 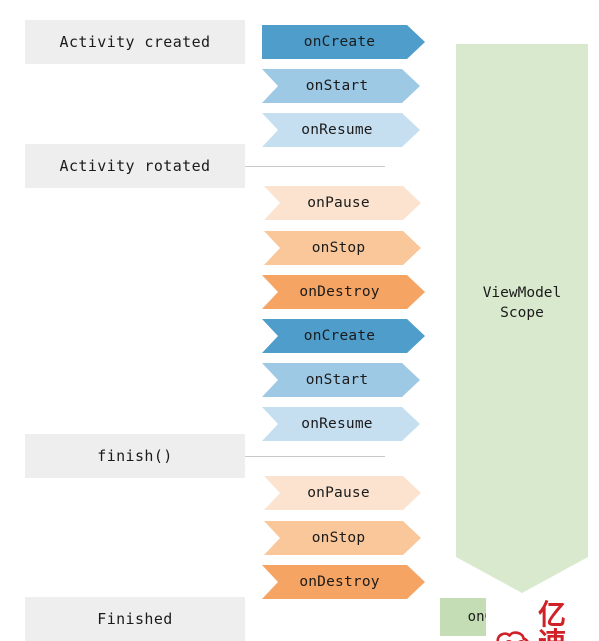 What do you see at coordinates (522, 302) in the screenshot?
I see `viewmodel-scope-label: ViewModel Scope` at bounding box center [522, 302].